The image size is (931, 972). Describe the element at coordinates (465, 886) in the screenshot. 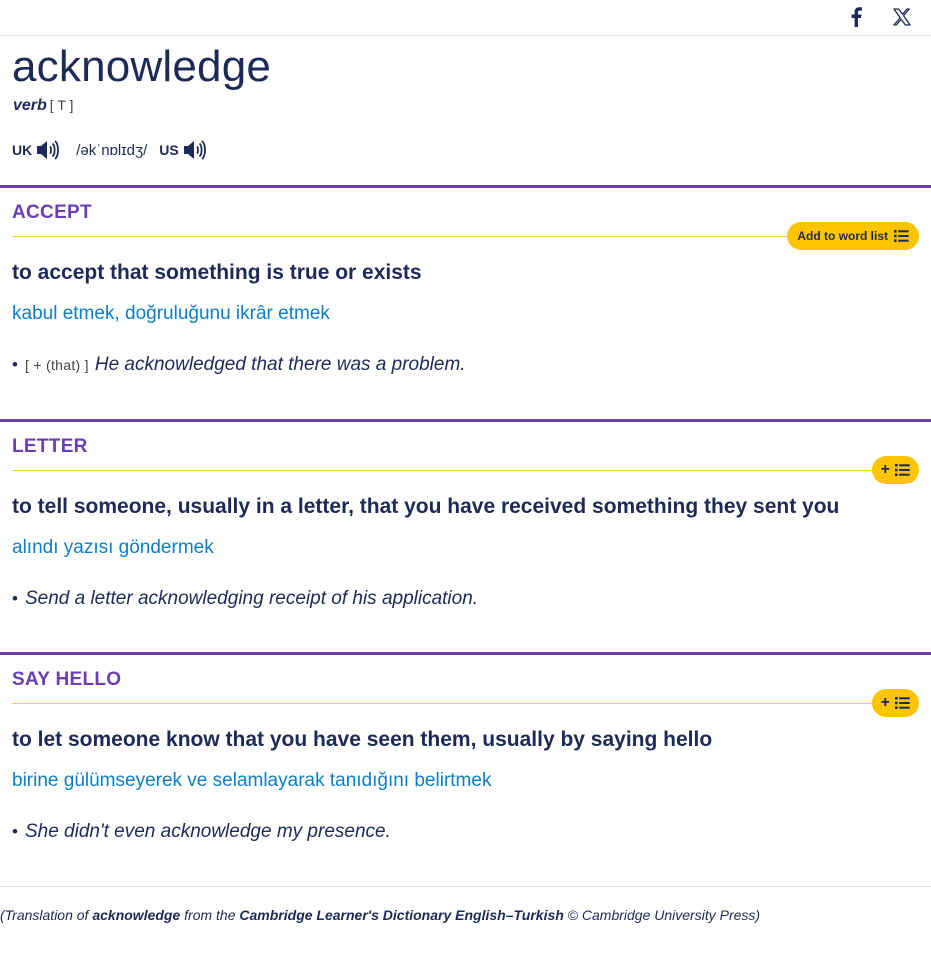

I see `footer-divider` at that location.